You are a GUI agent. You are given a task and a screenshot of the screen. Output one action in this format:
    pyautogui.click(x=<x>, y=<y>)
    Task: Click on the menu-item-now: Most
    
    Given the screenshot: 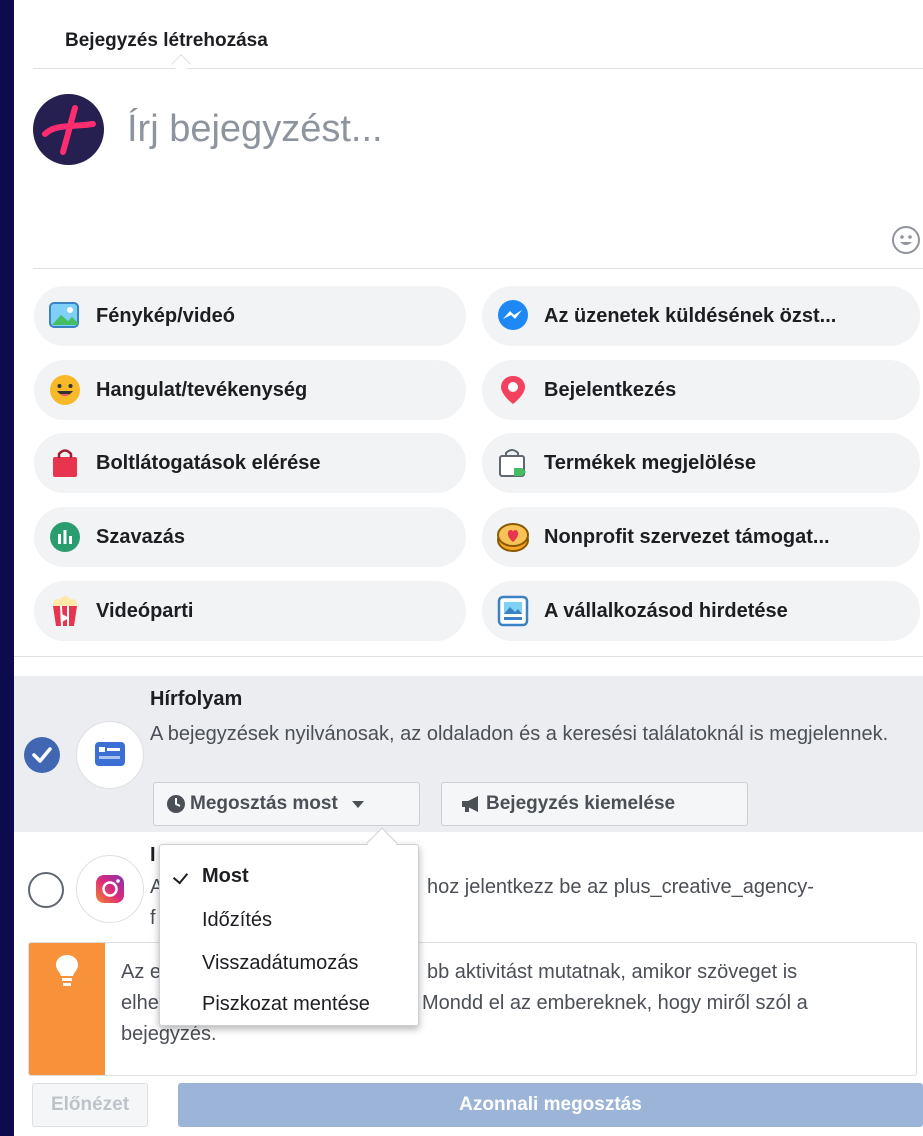 What is the action you would take?
    pyautogui.click(x=289, y=876)
    